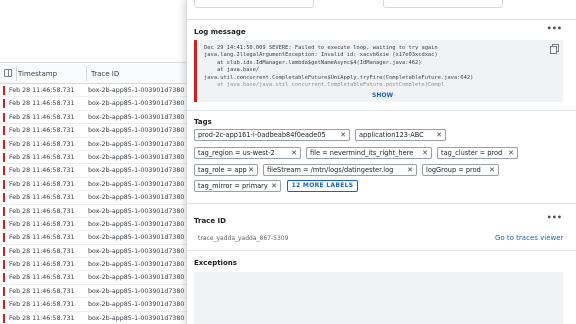 The height and width of the screenshot is (324, 576). Describe the element at coordinates (233, 186) in the screenshot. I see `tag-label: tag_mirror = primary` at that location.